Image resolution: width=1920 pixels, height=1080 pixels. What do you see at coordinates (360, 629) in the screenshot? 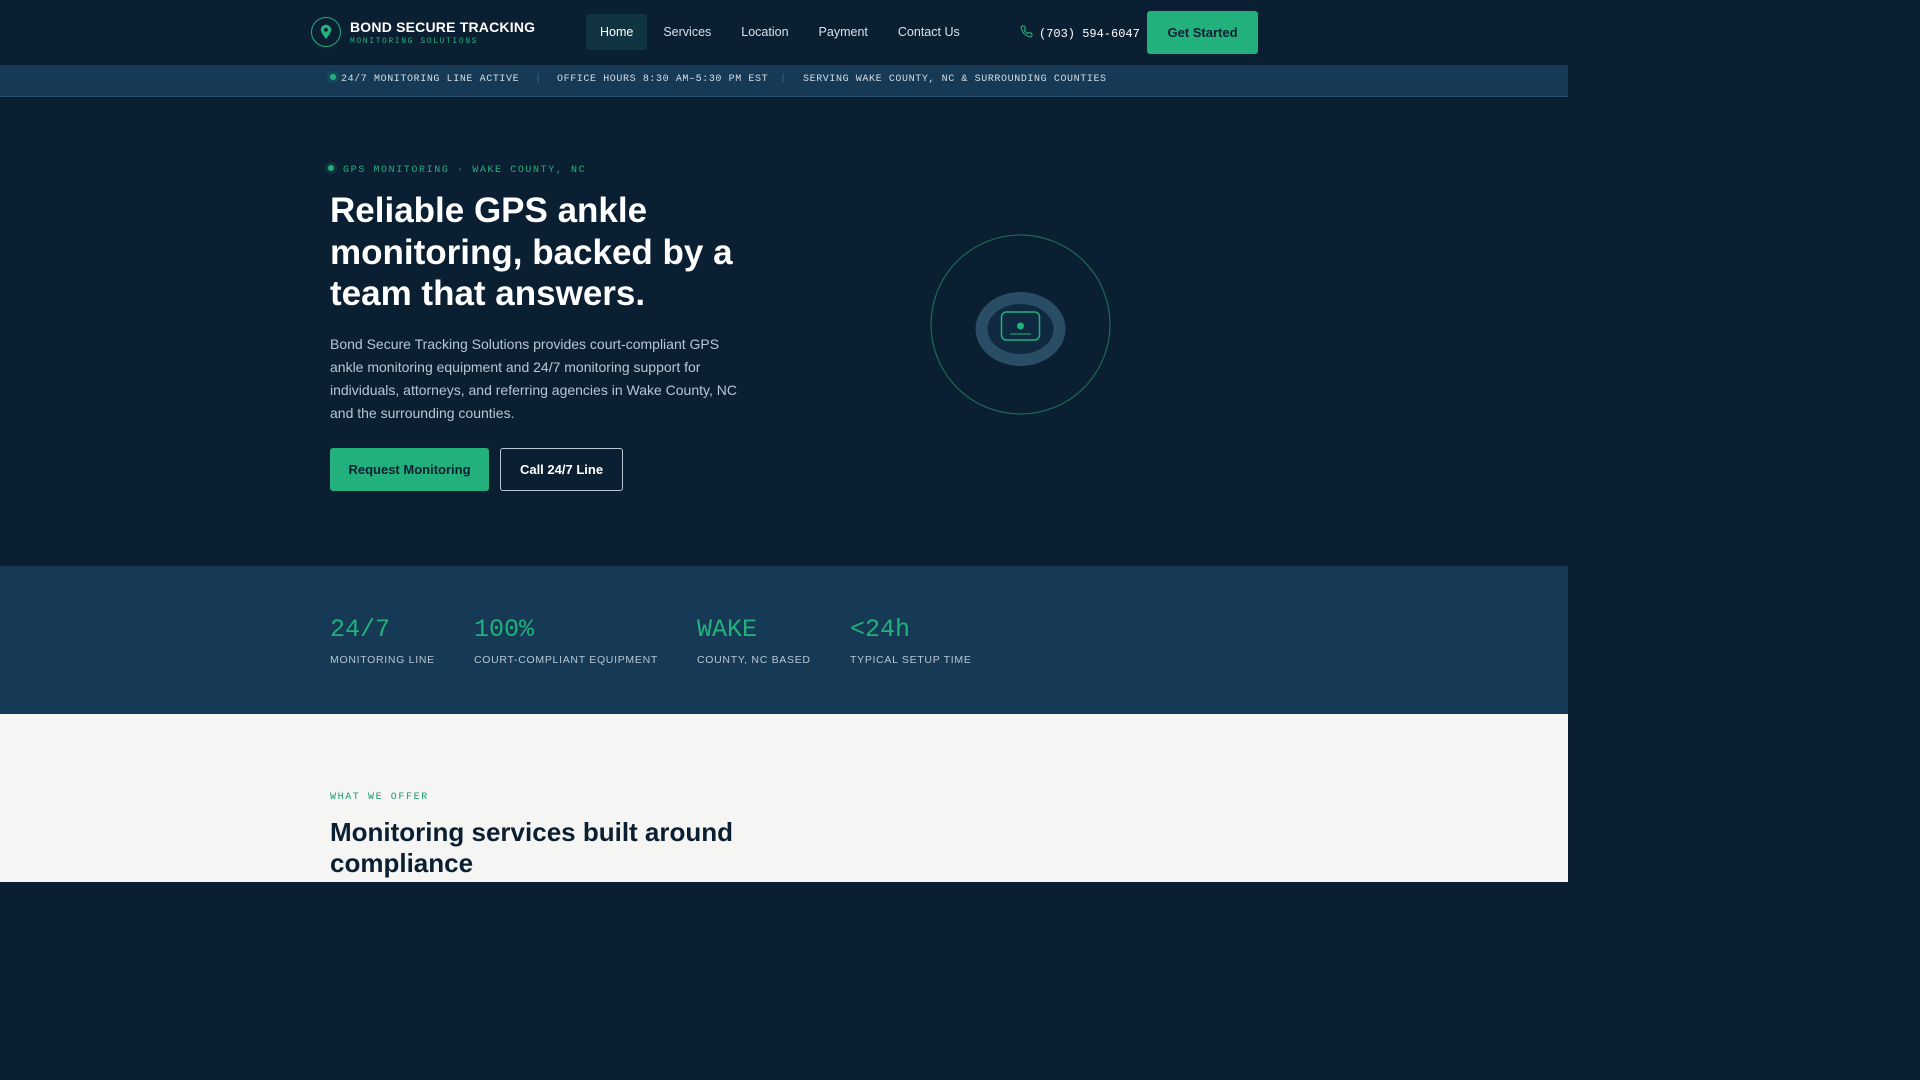
I see `stat-value: 24/7` at bounding box center [360, 629].